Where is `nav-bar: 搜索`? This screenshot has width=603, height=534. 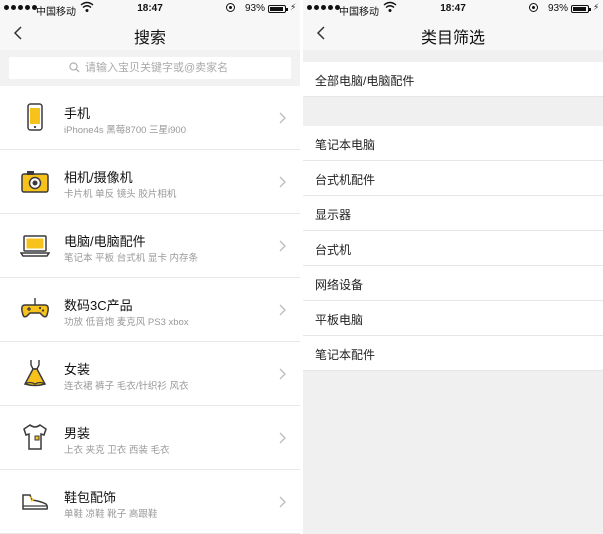
nav-bar: 搜索 is located at coordinates (150, 34).